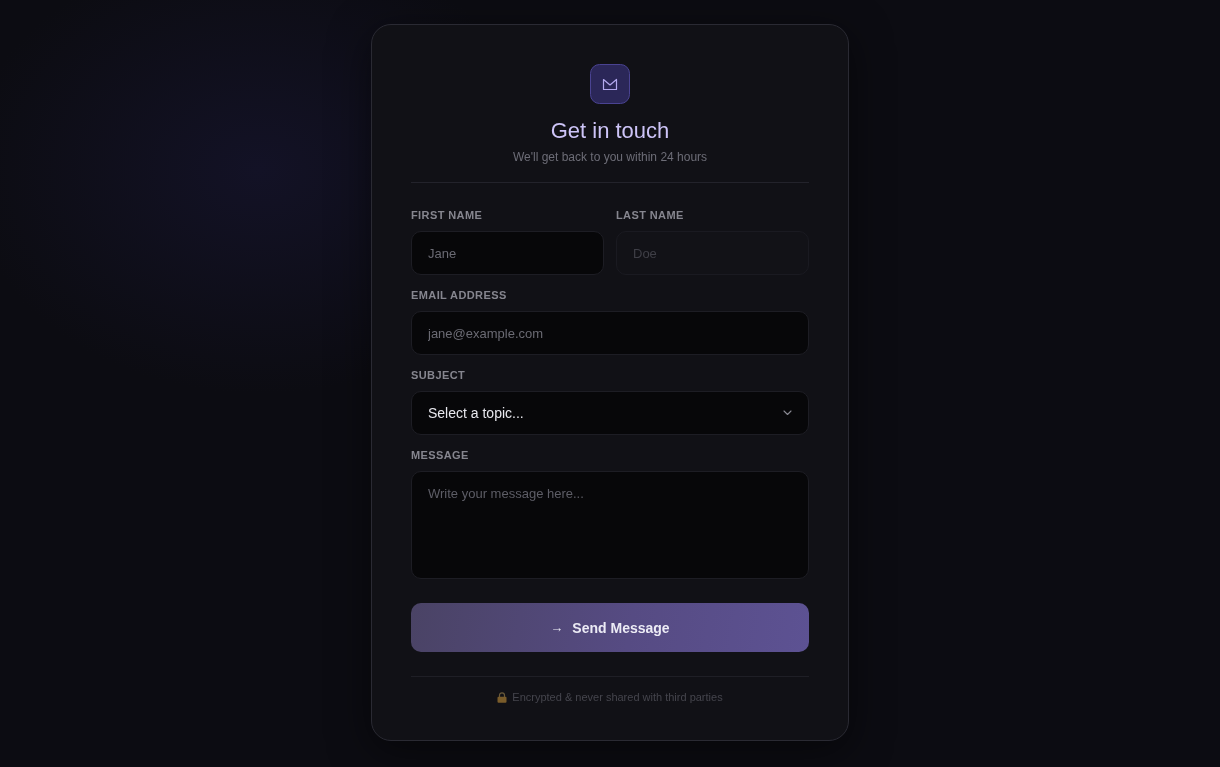 This screenshot has height=767, width=1220. I want to click on send-message-button: → Send Message, so click(610, 627).